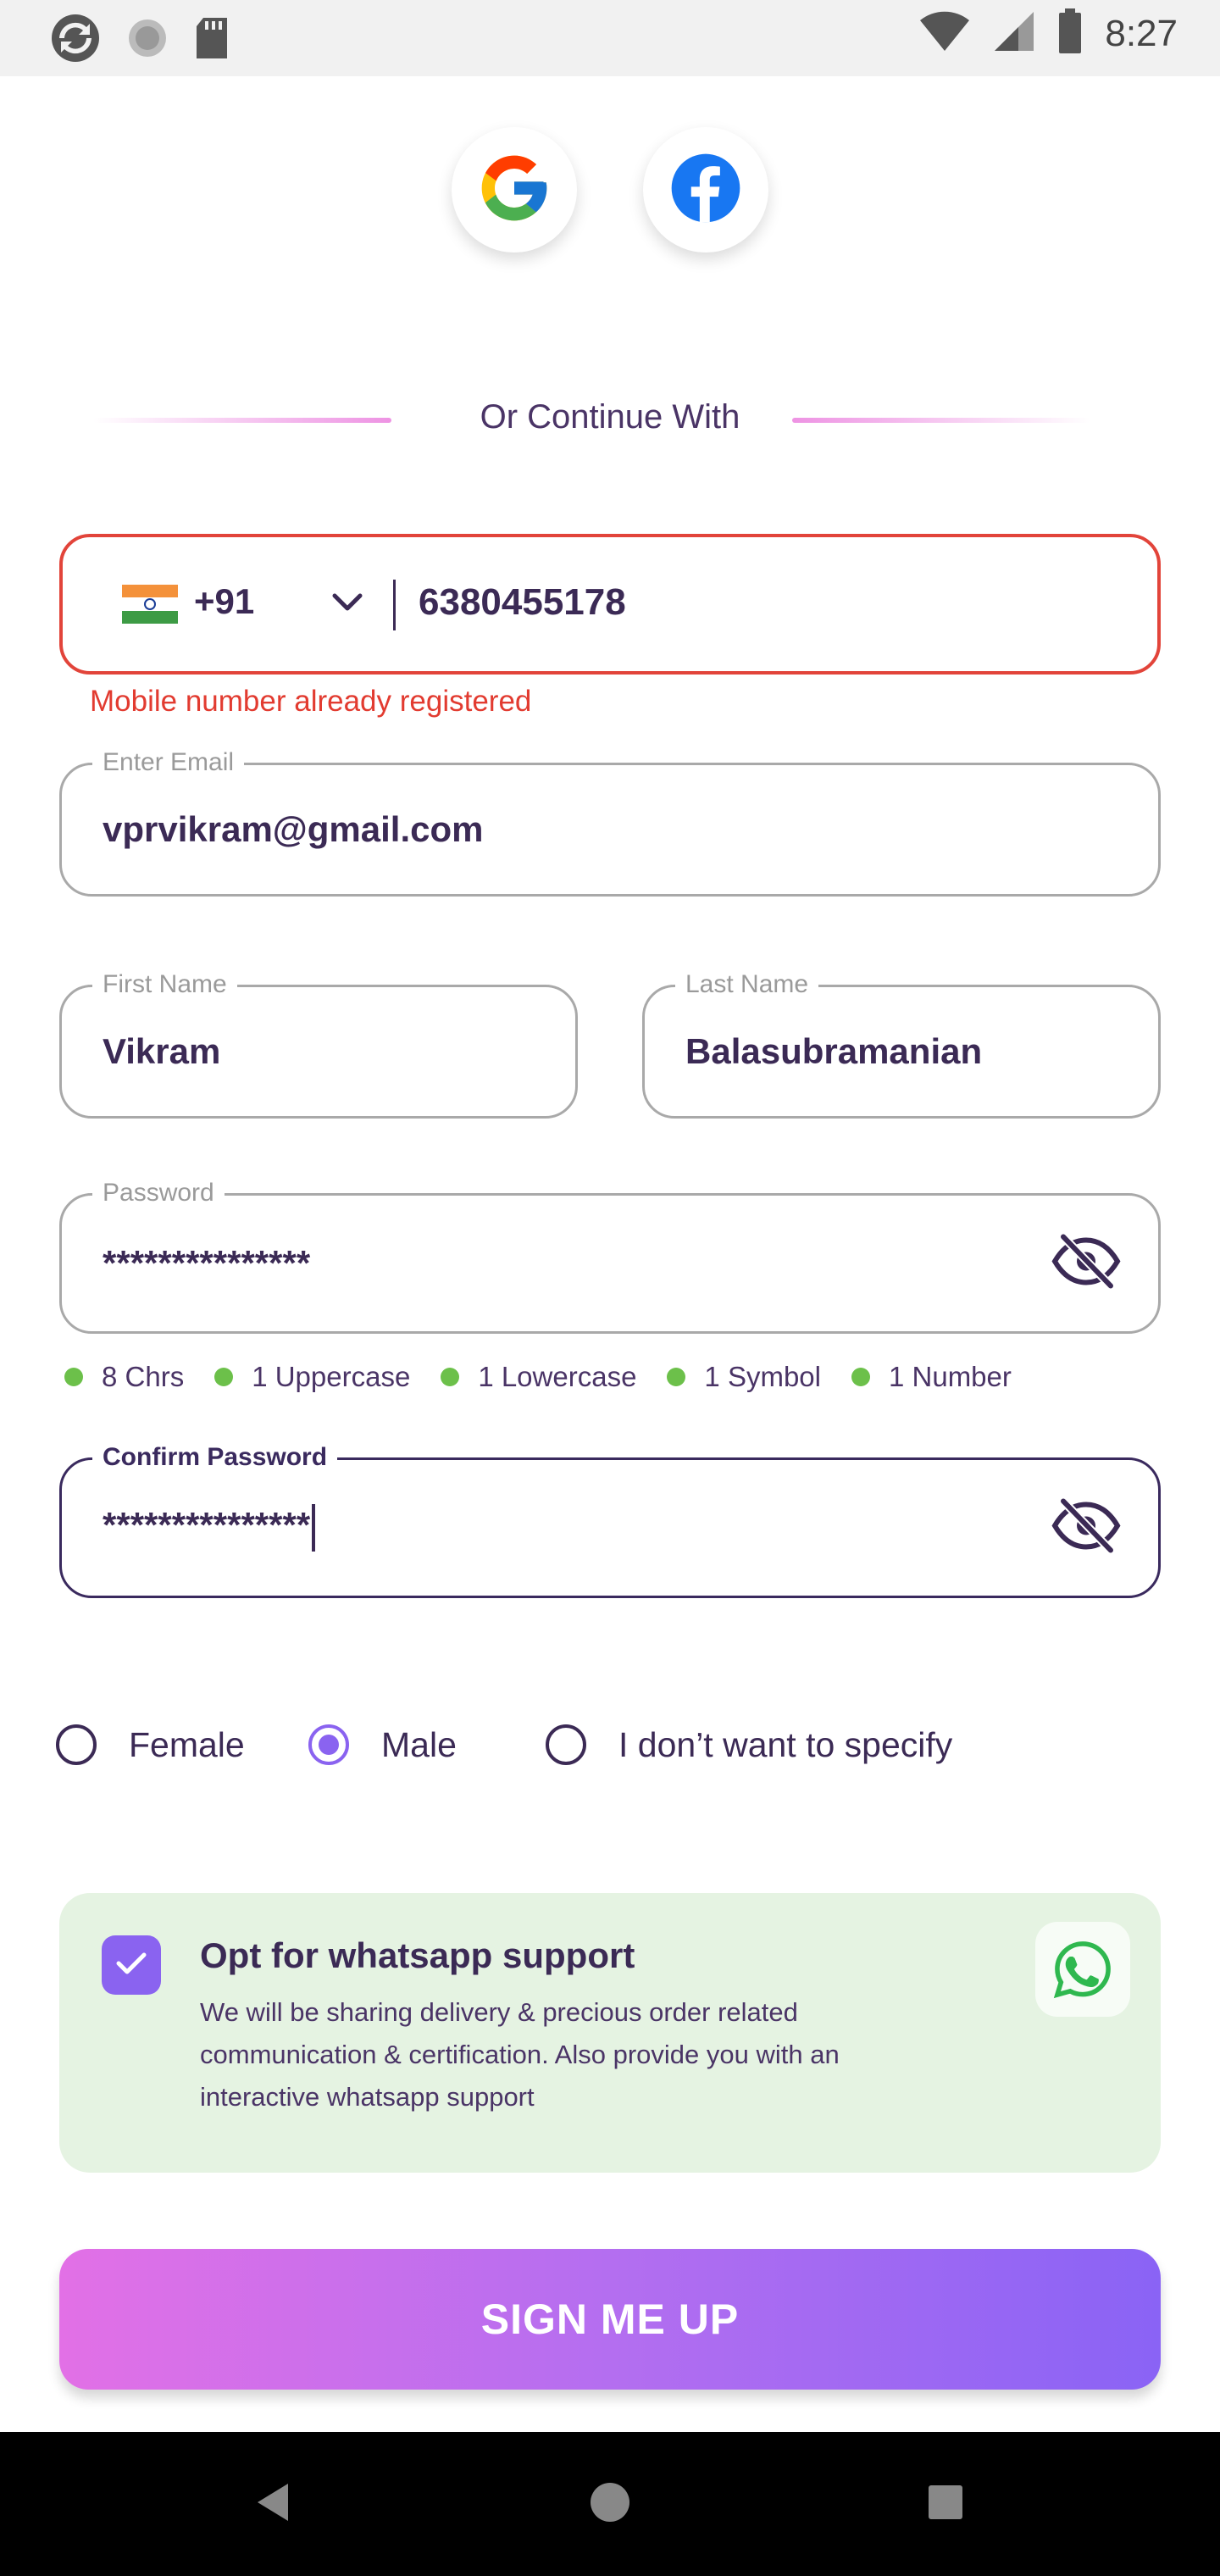 Image resolution: width=1220 pixels, height=2576 pixels. Describe the element at coordinates (522, 602) in the screenshot. I see `phone-number-input: 6380455178` at that location.